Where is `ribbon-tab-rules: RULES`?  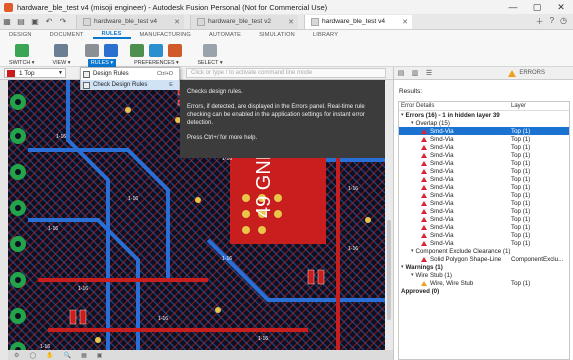
ribbon-tab-rules: RULES is located at coordinates (111, 35).